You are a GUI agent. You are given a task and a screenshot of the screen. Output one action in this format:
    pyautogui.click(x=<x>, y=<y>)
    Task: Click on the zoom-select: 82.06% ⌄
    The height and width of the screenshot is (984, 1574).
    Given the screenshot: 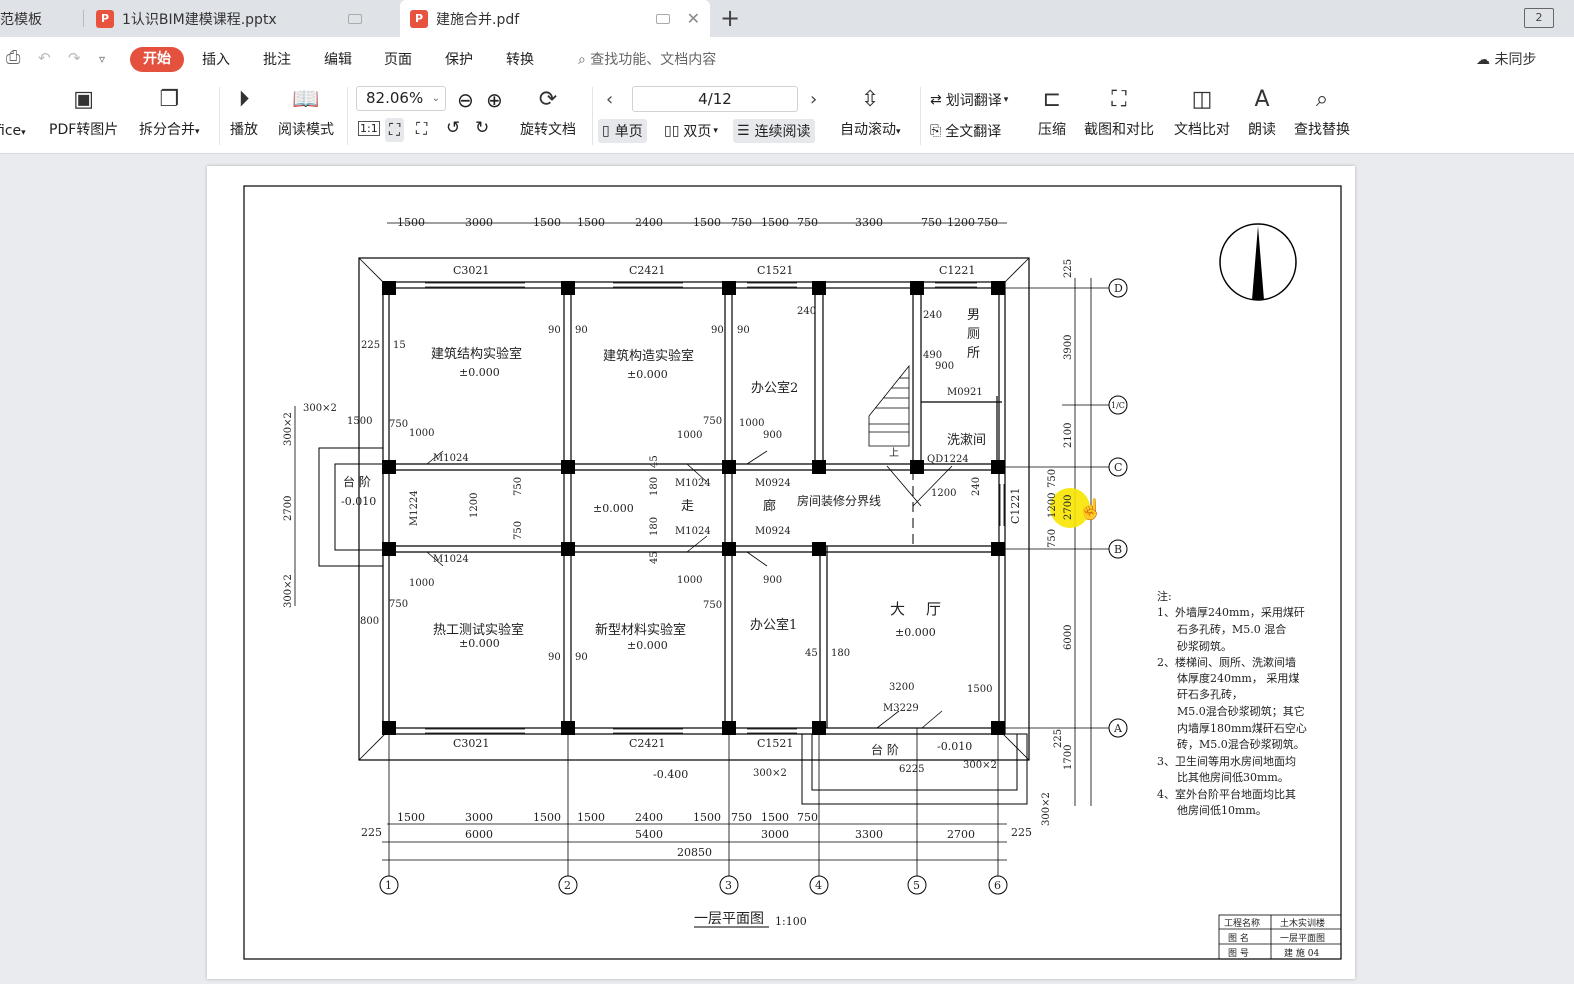 What is the action you would take?
    pyautogui.click(x=401, y=98)
    